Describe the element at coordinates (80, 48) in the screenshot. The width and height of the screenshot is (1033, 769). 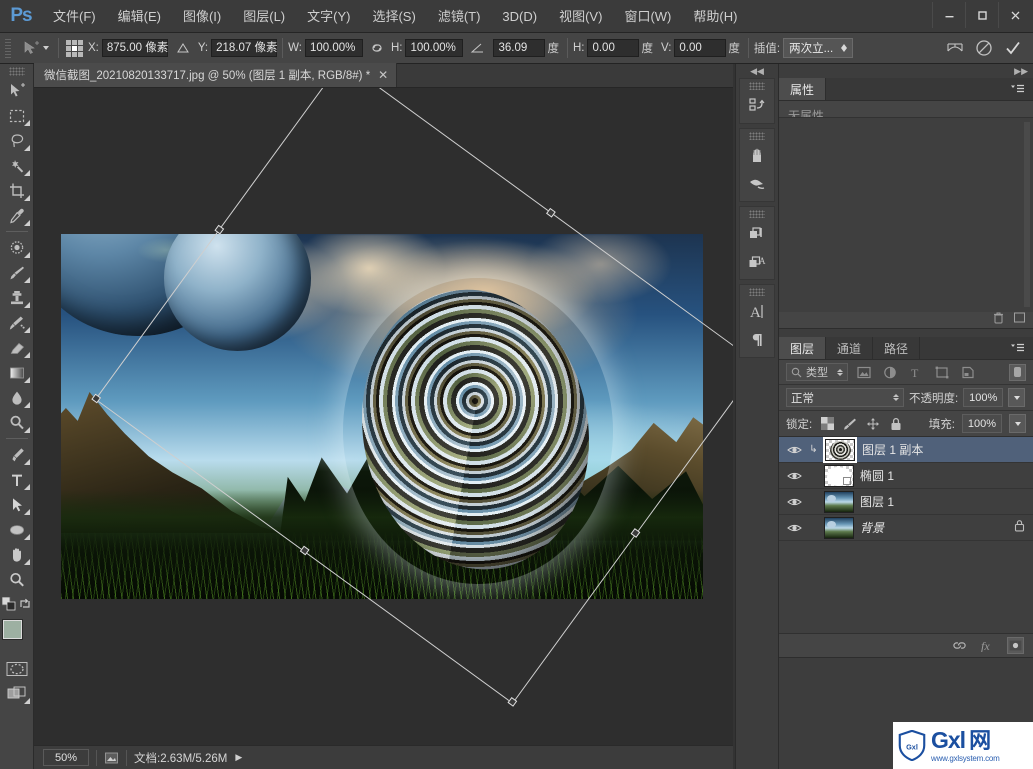
I see `anchor-mr` at that location.